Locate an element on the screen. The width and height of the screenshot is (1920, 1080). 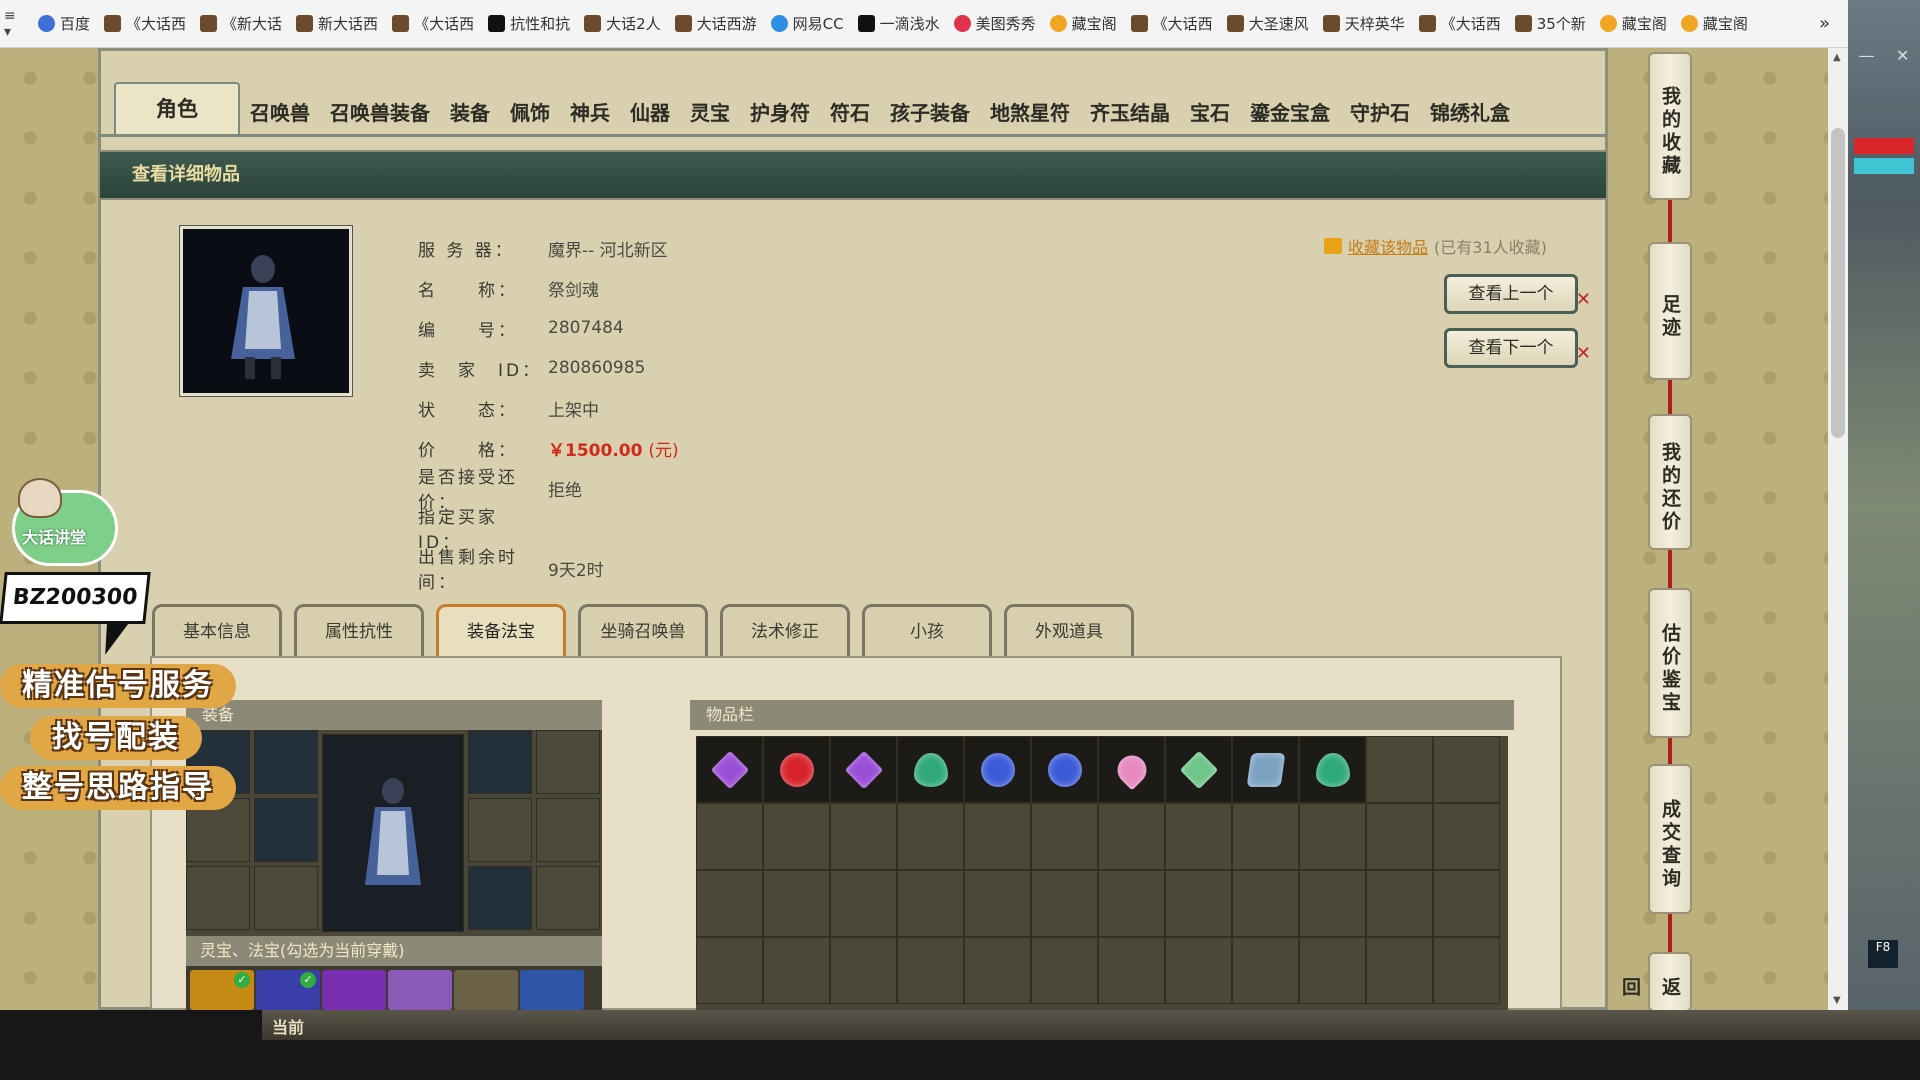
side-menu-item: 返回 is located at coordinates (1655, 982).